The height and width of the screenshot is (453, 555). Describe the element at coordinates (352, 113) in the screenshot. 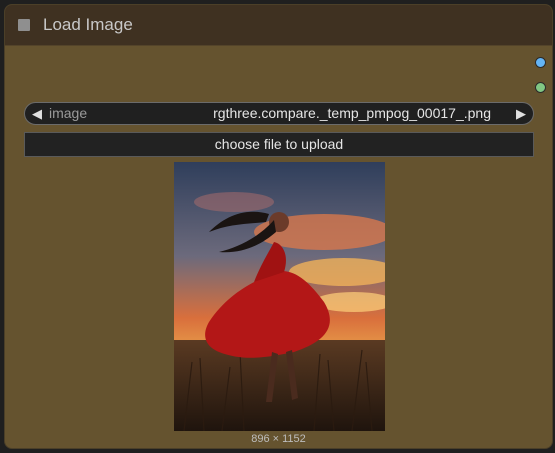

I see `combo-value: rgthree.compare._temp_pmpog_00017_.png` at that location.